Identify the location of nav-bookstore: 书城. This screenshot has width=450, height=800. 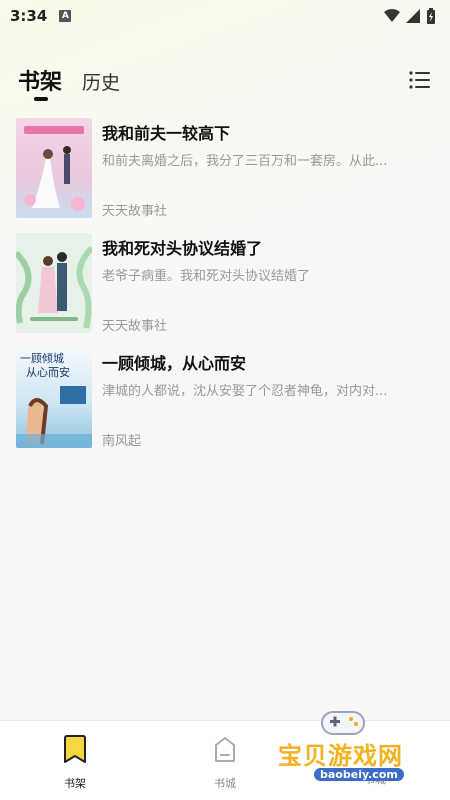
(225, 763).